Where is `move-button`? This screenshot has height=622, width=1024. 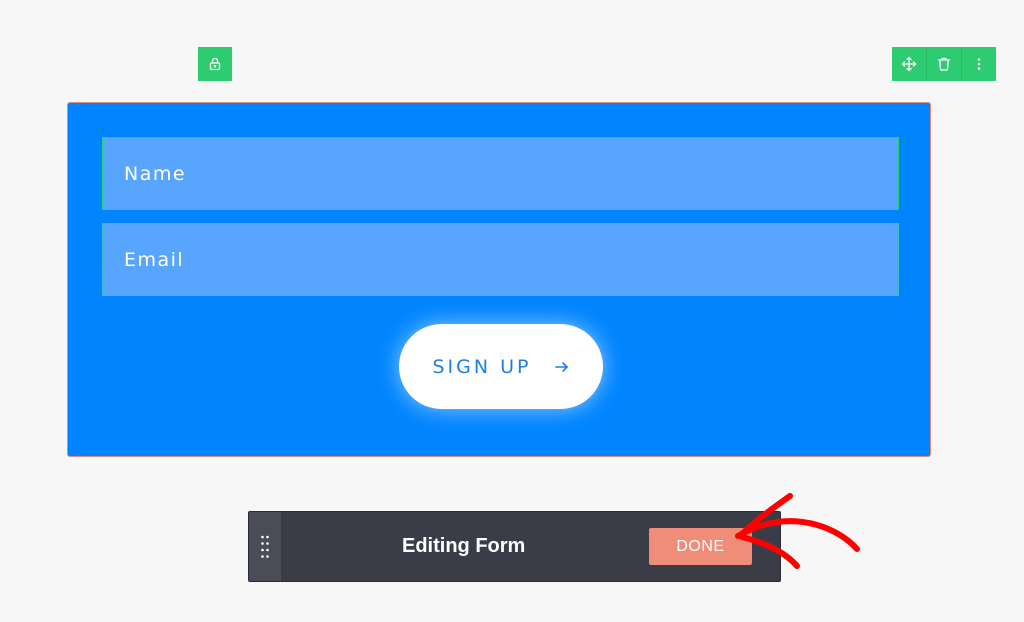 move-button is located at coordinates (909, 64).